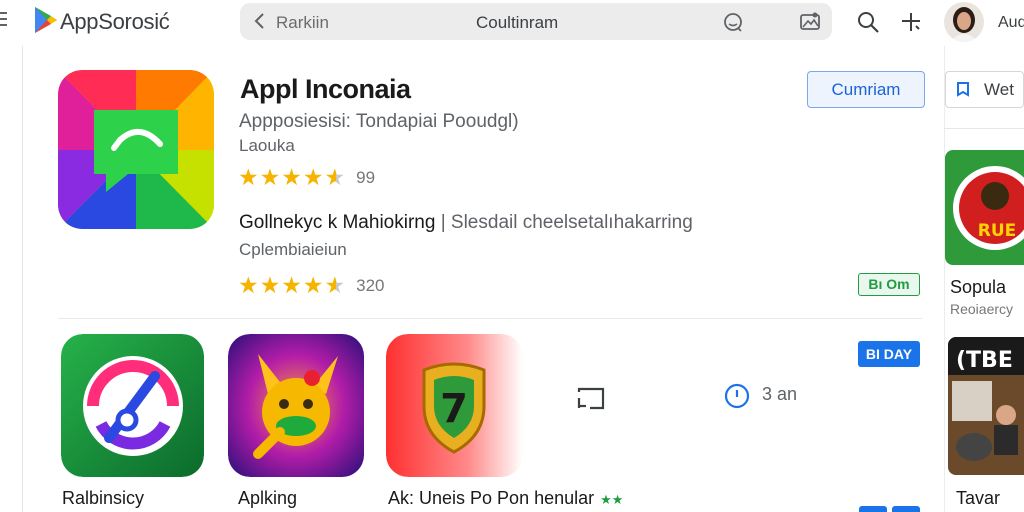 This screenshot has height=512, width=1024. I want to click on right-card-2-title: Tavar Be, so click(990, 500).